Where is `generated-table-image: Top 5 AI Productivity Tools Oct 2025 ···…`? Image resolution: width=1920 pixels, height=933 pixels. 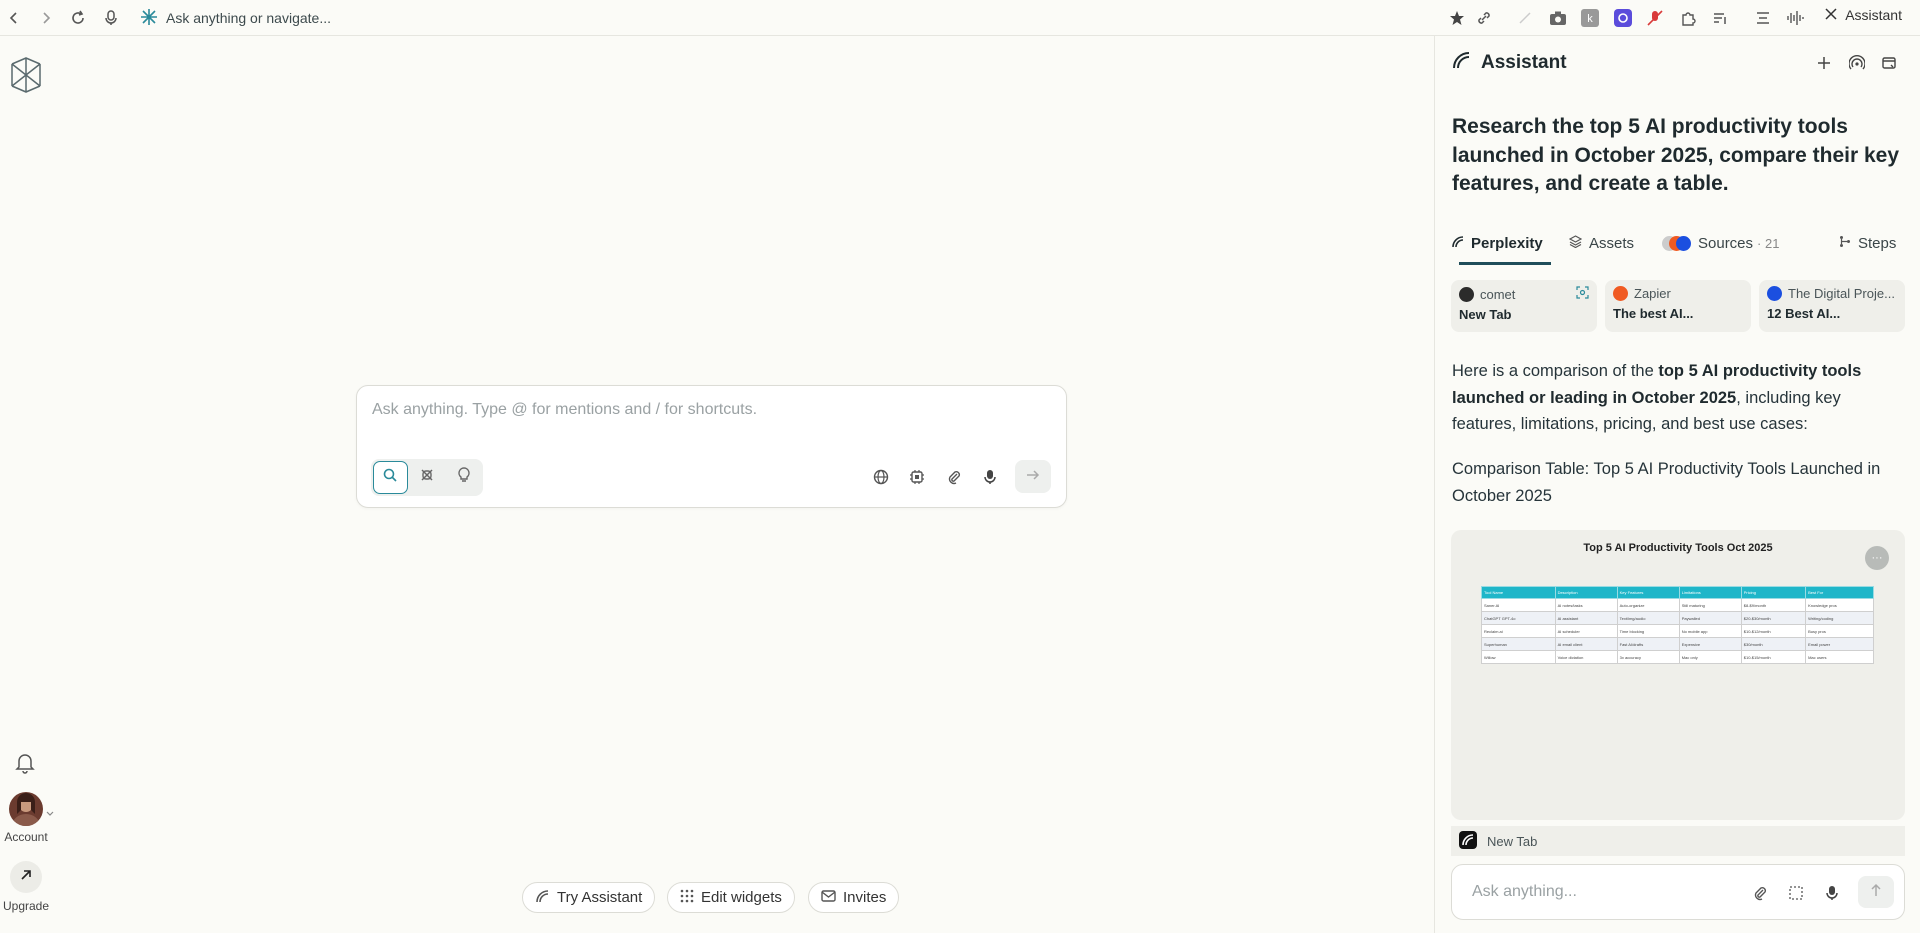 generated-table-image: Top 5 AI Productivity Tools Oct 2025 ···… is located at coordinates (1678, 675).